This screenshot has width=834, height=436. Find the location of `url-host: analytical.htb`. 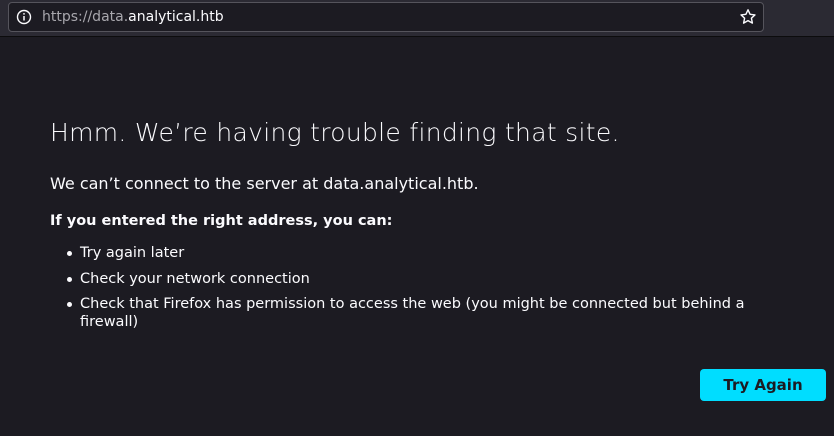

url-host: analytical.htb is located at coordinates (176, 17).